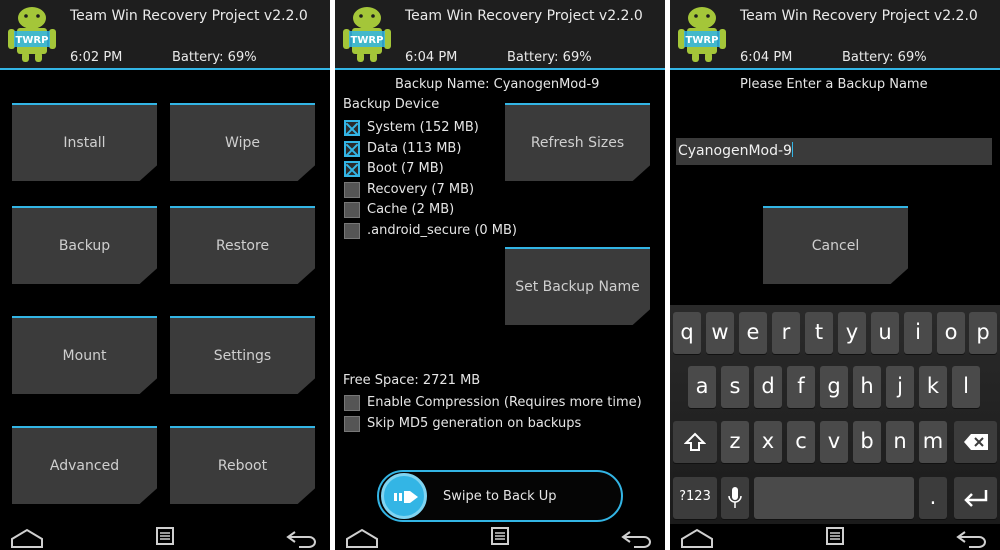  I want to click on space-key, so click(834, 498).